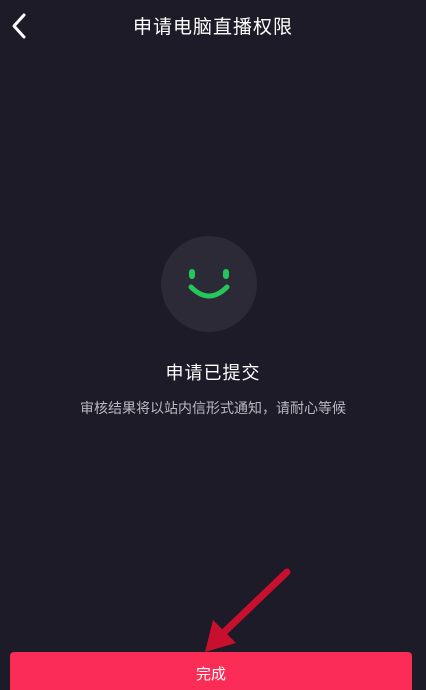 Image resolution: width=426 pixels, height=690 pixels. What do you see at coordinates (248, 610) in the screenshot?
I see `annotation-arrow` at bounding box center [248, 610].